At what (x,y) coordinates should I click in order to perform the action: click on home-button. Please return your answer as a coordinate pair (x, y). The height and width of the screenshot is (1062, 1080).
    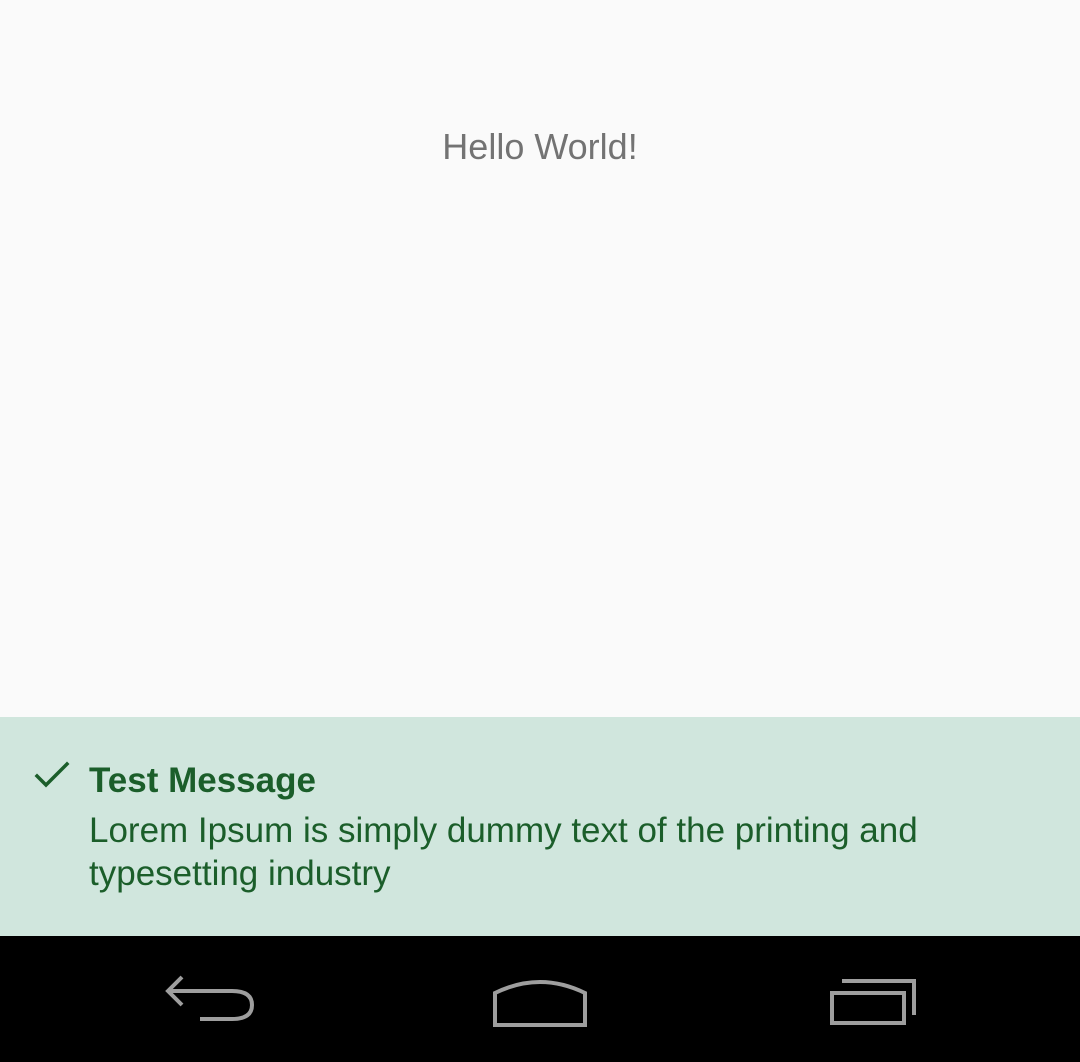
    Looking at the image, I should click on (540, 999).